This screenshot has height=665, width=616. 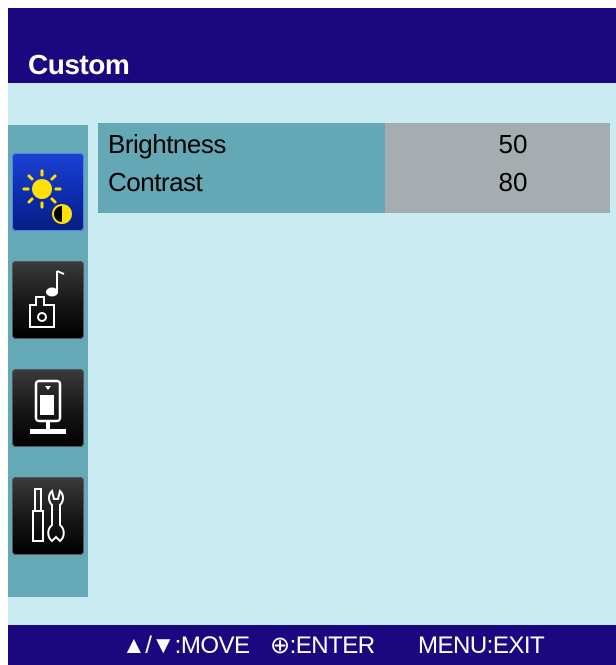 I want to click on title-bar: Custom, so click(x=312, y=45).